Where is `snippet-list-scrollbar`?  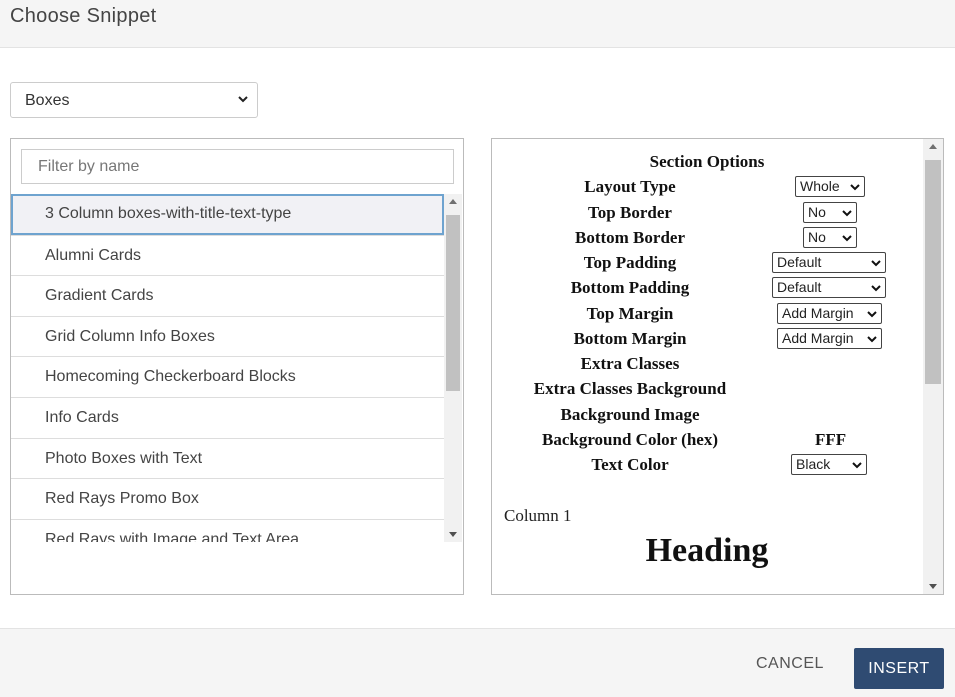 snippet-list-scrollbar is located at coordinates (453, 368).